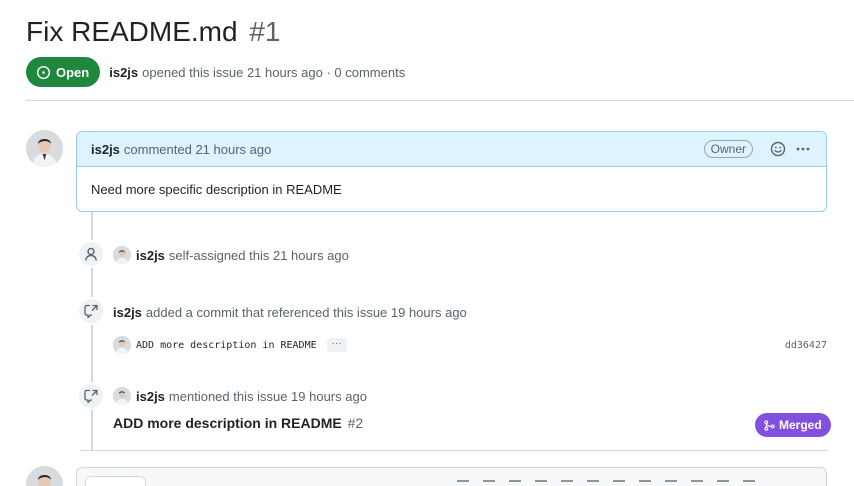 The image size is (854, 486). I want to click on header-divider, so click(440, 100).